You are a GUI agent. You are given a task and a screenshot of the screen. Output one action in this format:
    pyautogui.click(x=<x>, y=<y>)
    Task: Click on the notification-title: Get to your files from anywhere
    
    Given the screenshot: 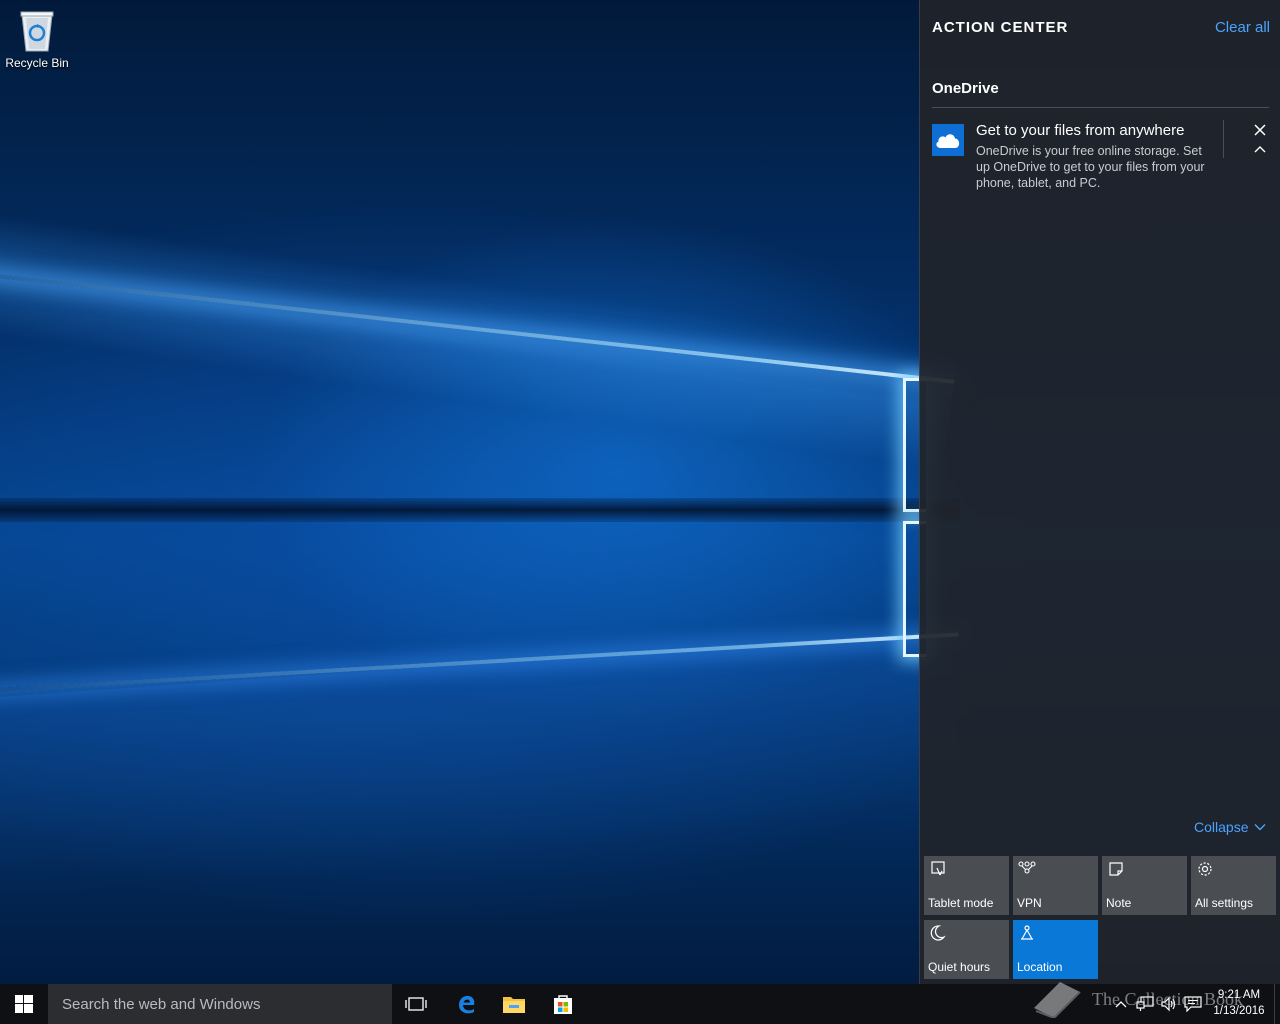 What is the action you would take?
    pyautogui.click(x=1080, y=130)
    